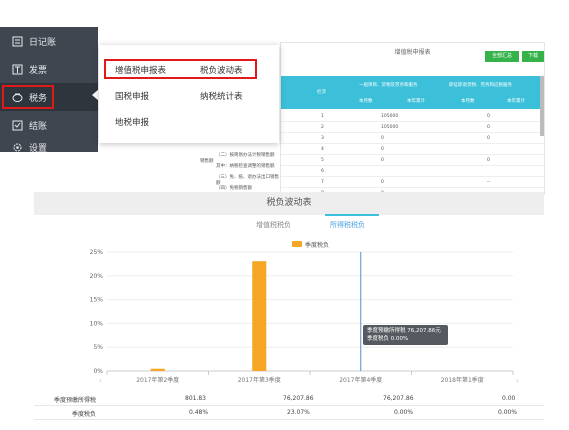  What do you see at coordinates (97, 323) in the screenshot?
I see `y-tick-label: 10%` at bounding box center [97, 323].